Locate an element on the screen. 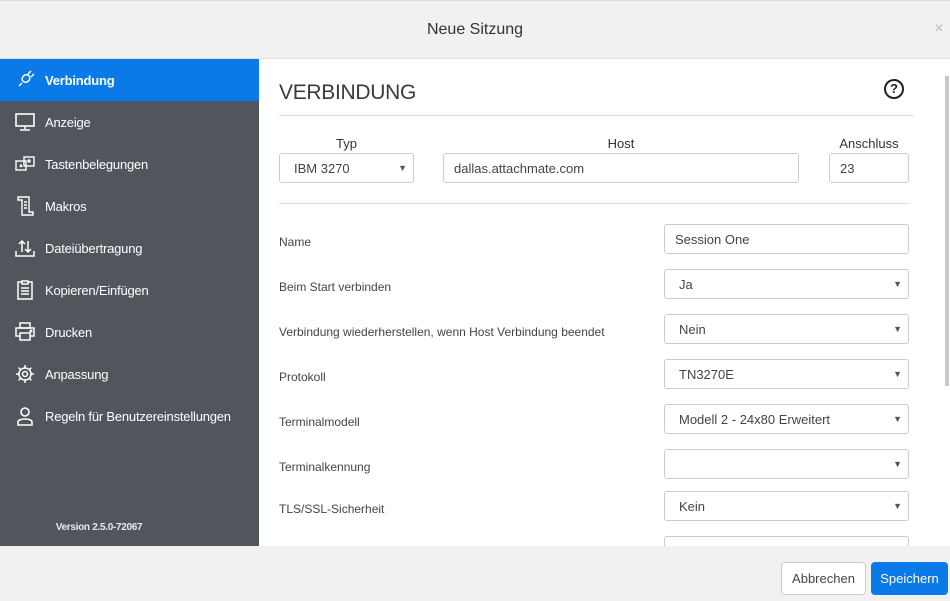 This screenshot has height=601, width=950. sidebar-item-verbindung: Verbindung is located at coordinates (129, 80).